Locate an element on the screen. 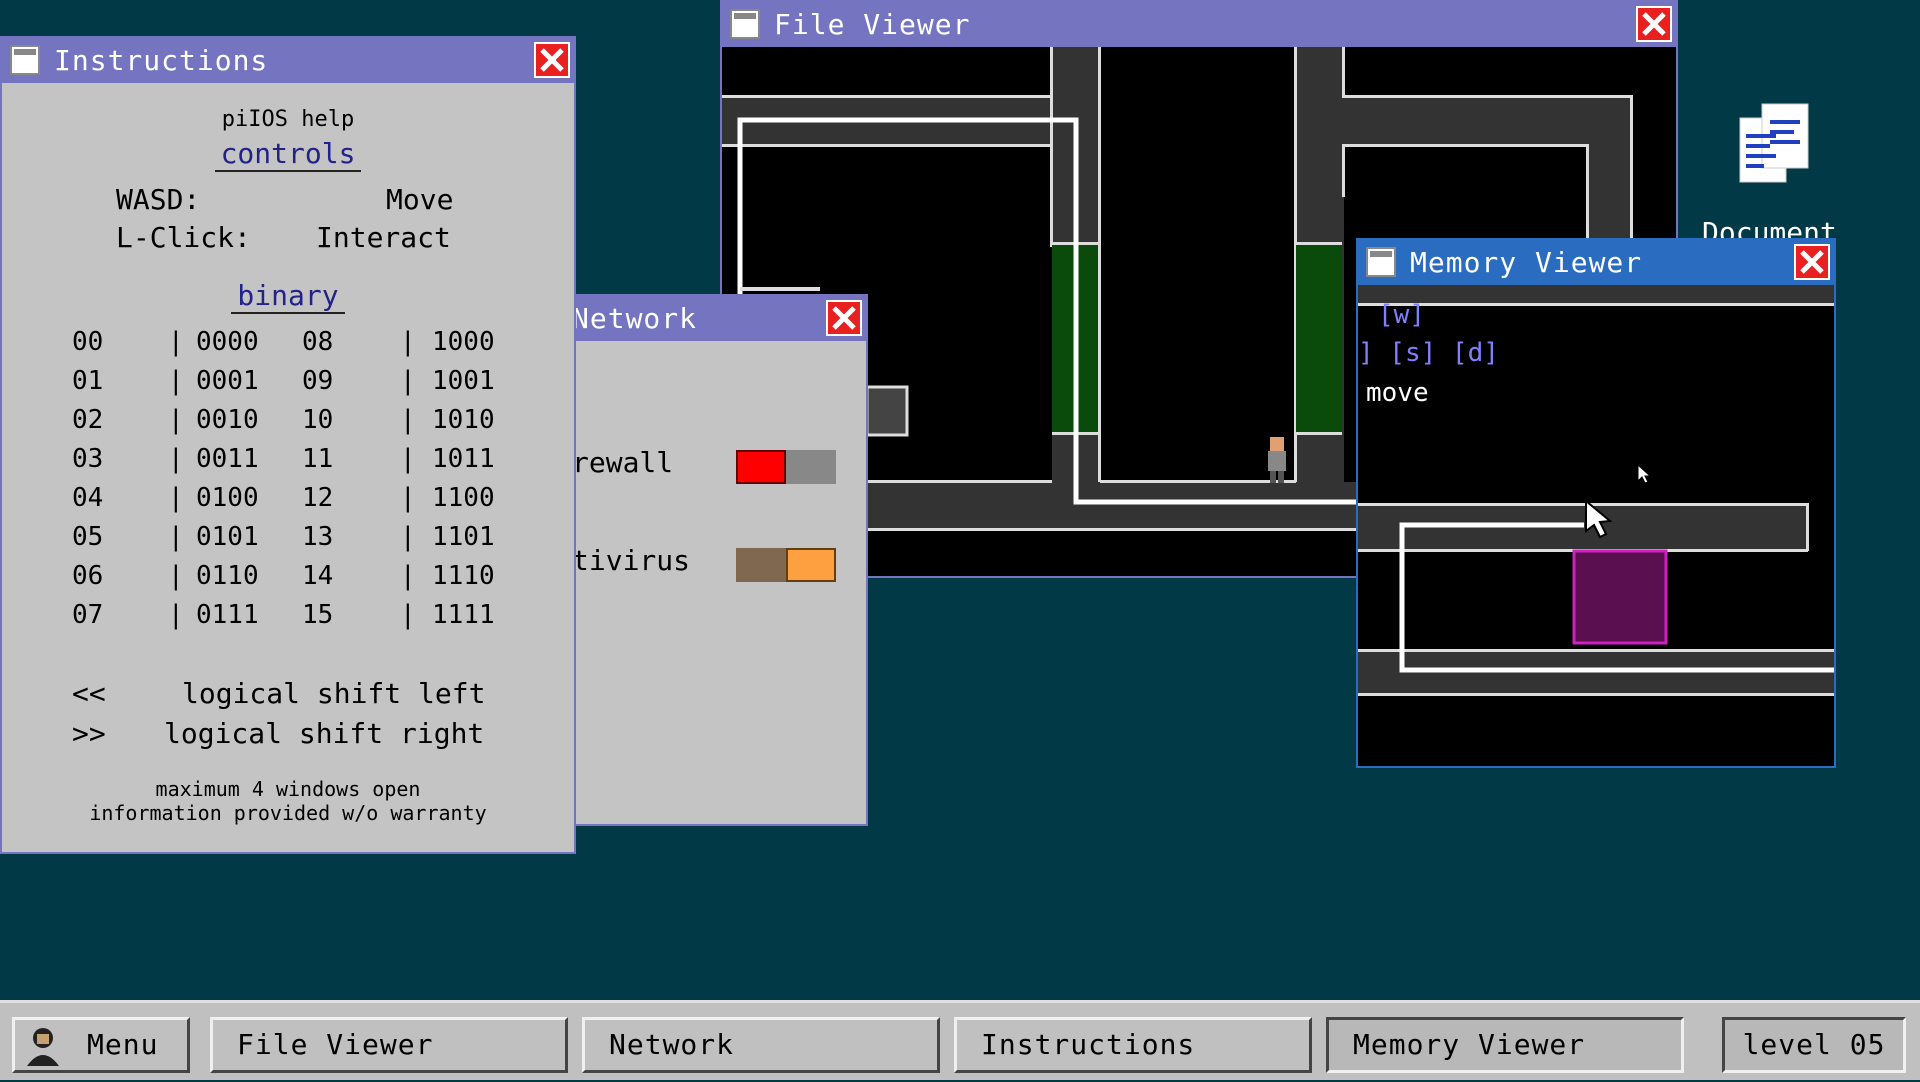 The image size is (1920, 1082). control-action-1: Move is located at coordinates (420, 199).